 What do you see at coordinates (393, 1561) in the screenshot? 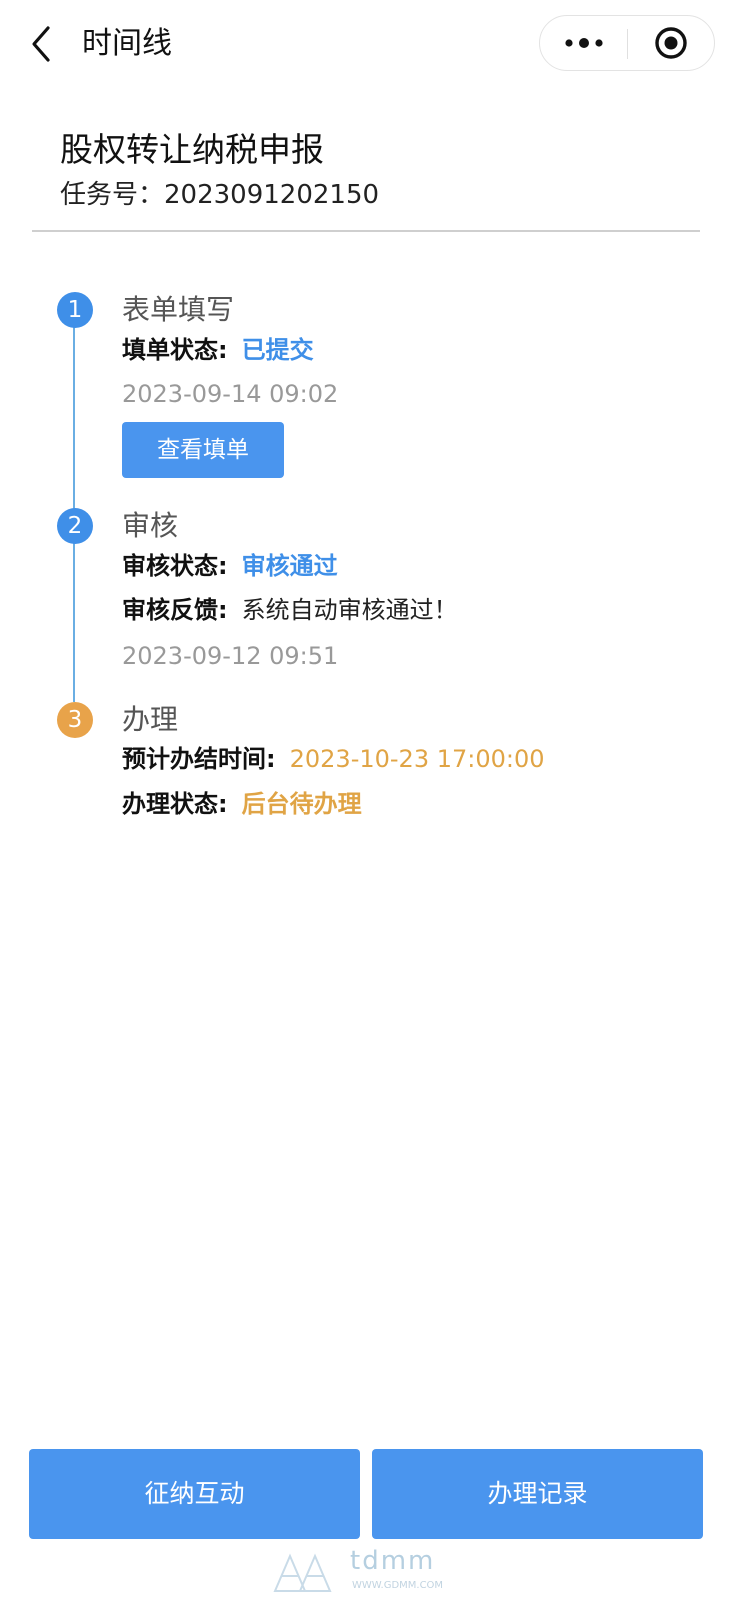
I see `watermark-text: tdmm` at bounding box center [393, 1561].